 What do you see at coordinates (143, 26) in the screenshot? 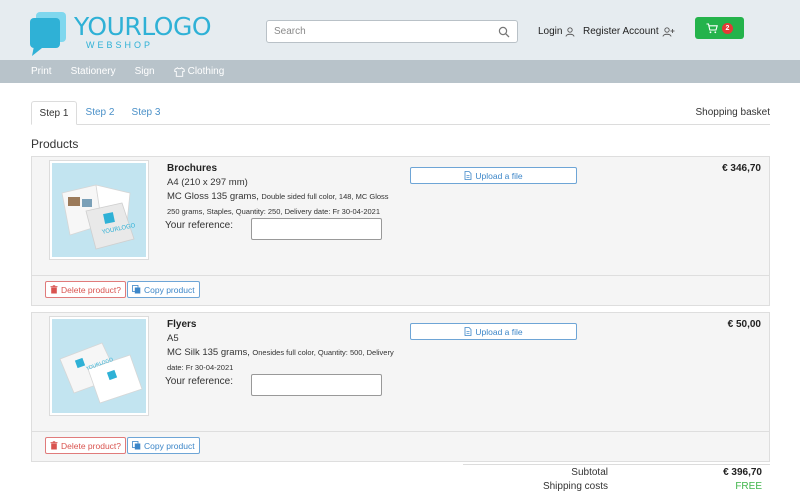
I see `logo-wordmark: YOURLOGO` at bounding box center [143, 26].